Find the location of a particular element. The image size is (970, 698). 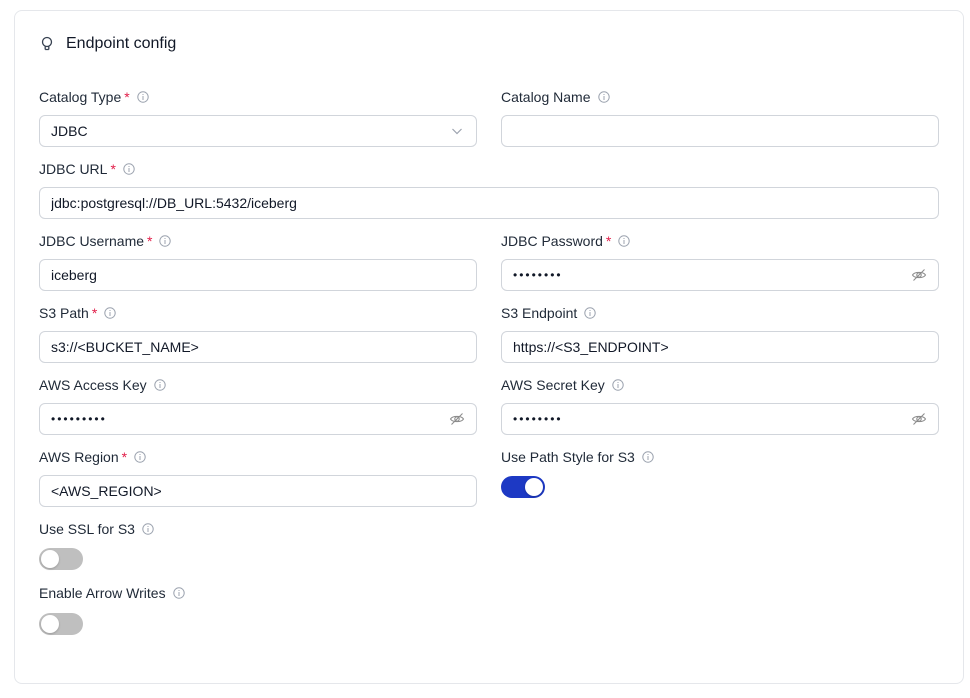

aws-secret-key-label-row: AWS Secret Key is located at coordinates (563, 385).